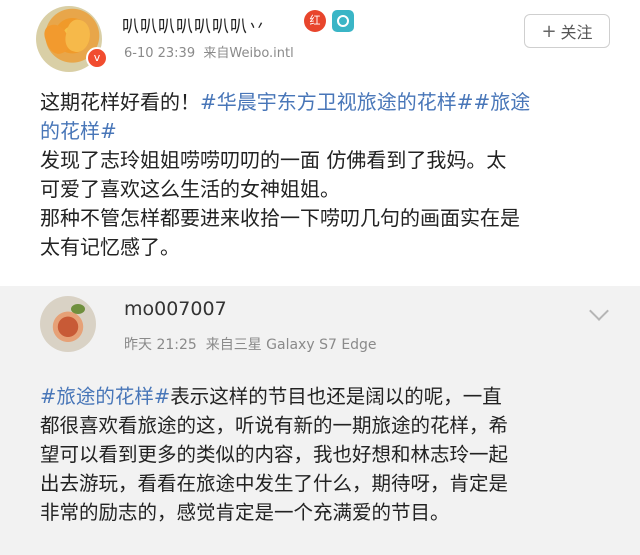 Image resolution: width=640 pixels, height=555 pixels. Describe the element at coordinates (160, 53) in the screenshot. I see `post-timestamp: 6-10 23:39` at that location.